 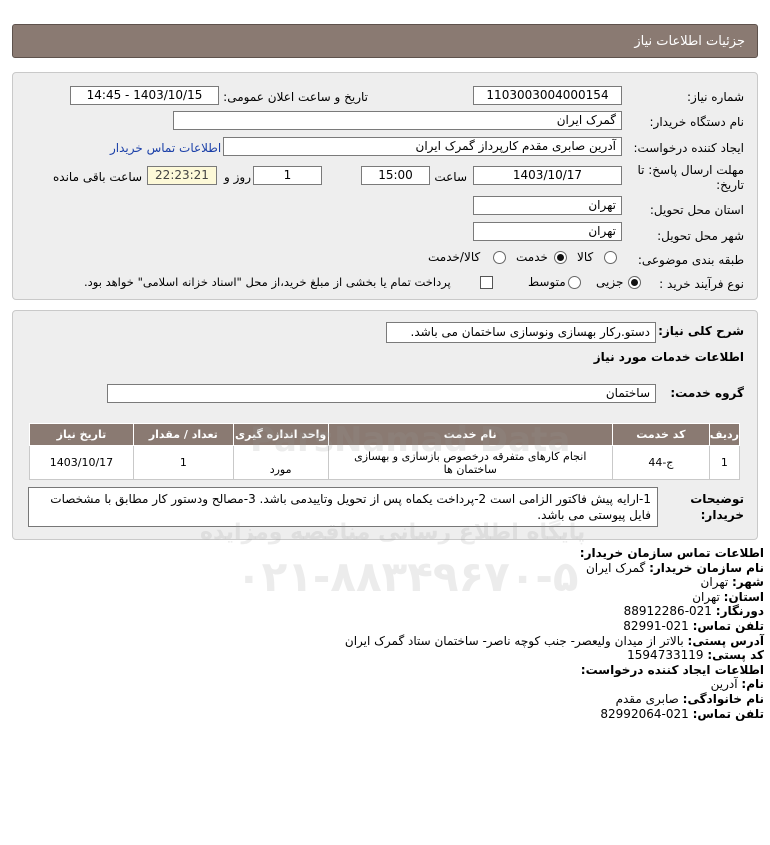 What do you see at coordinates (690, 170) in the screenshot?
I see `deadline-label: مهلت ارسال پاسخ: تا` at bounding box center [690, 170].